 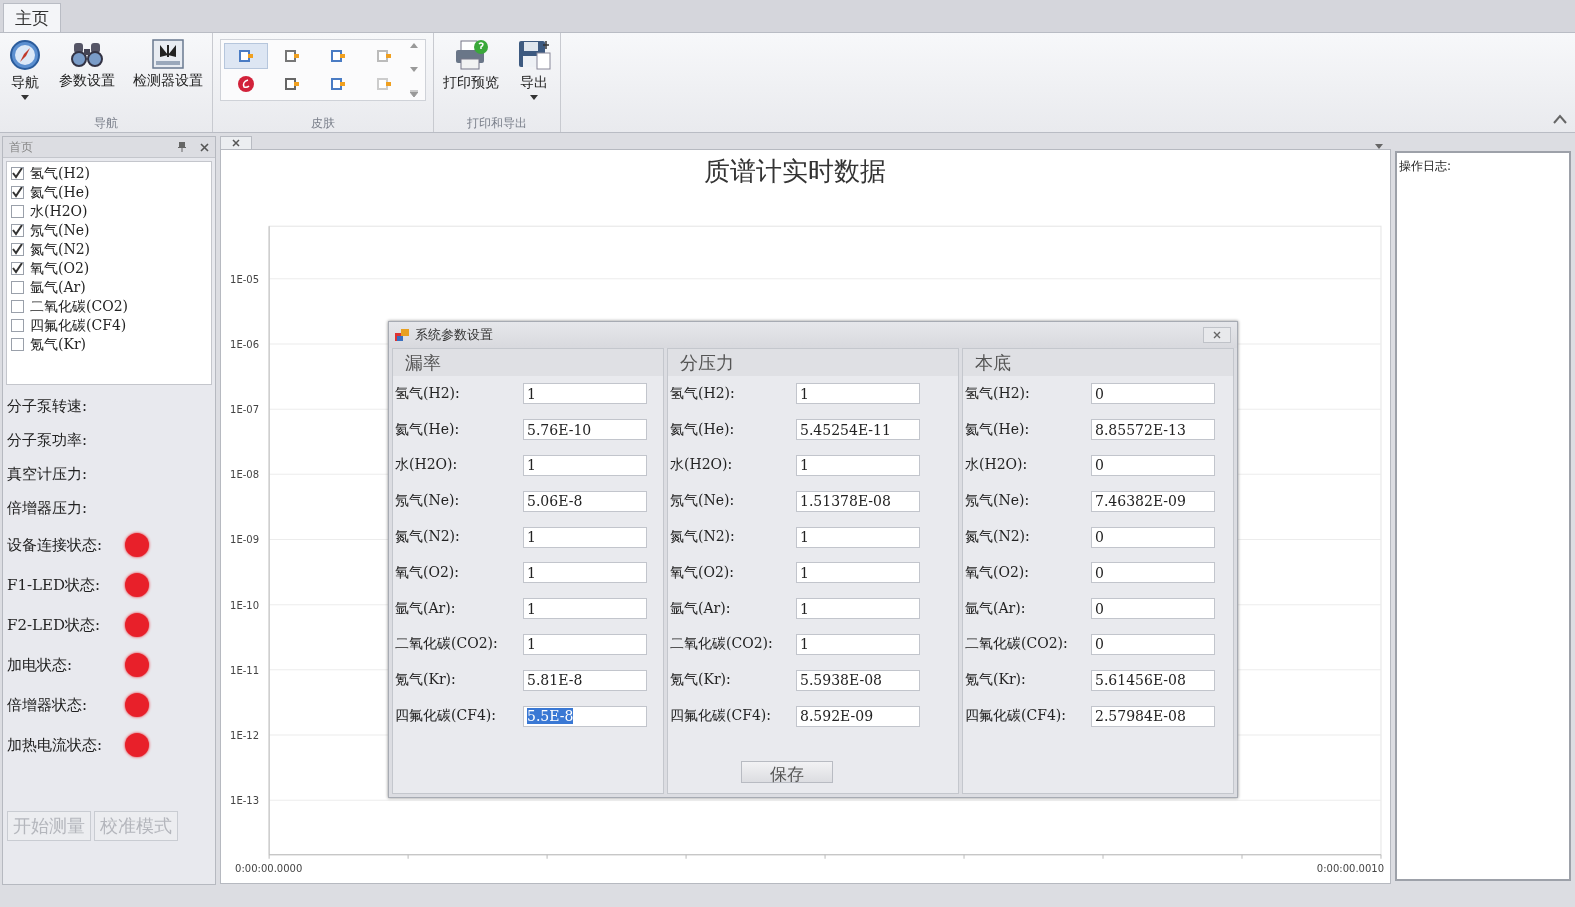 I want to click on field-label: 氧气(O2):, so click(x=428, y=572).